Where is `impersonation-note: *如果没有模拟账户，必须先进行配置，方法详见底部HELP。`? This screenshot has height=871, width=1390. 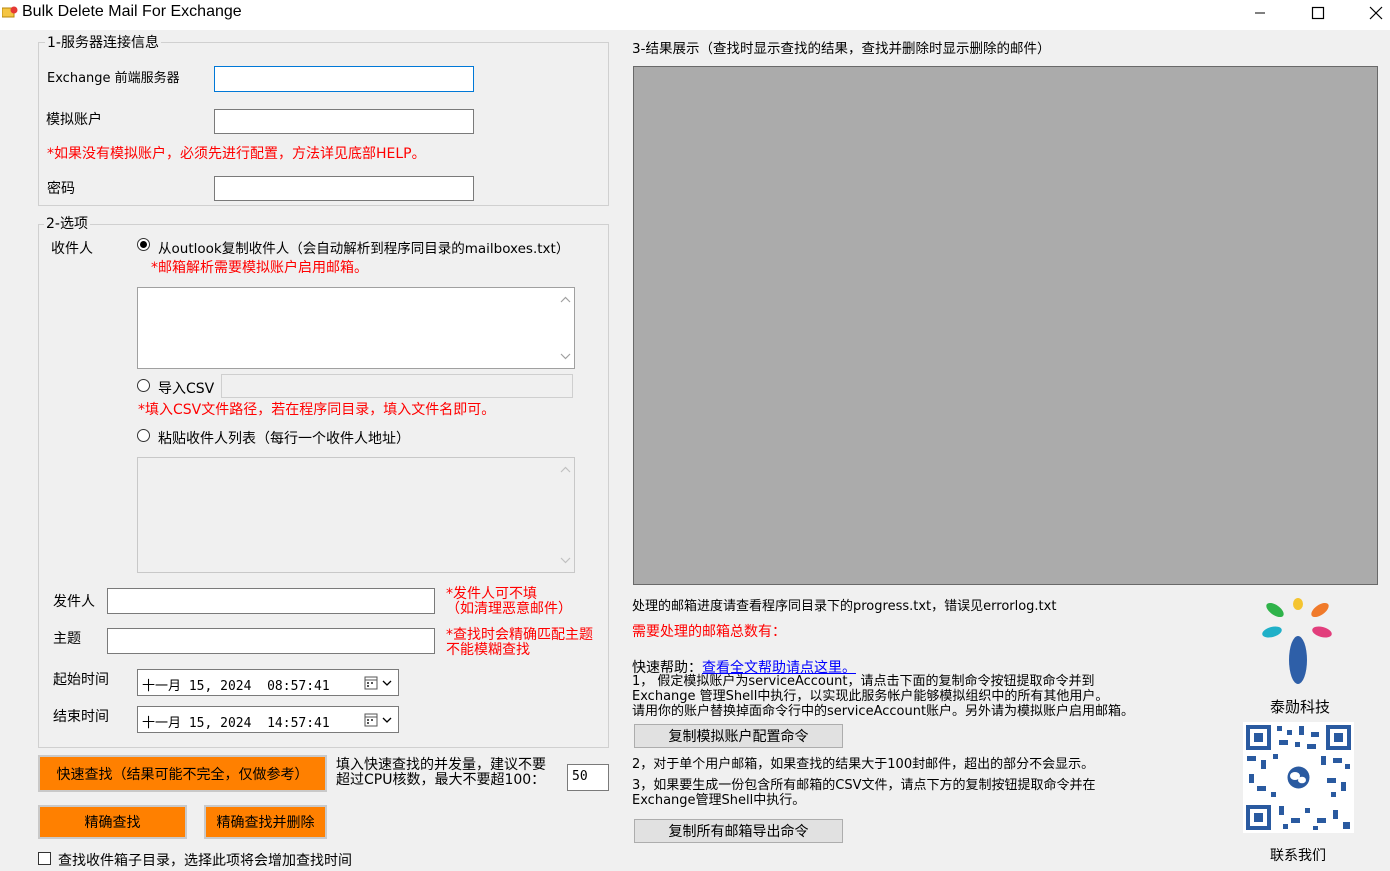 impersonation-note: *如果没有模拟账户，必须先进行配置，方法详见底部HELP。 is located at coordinates (236, 154).